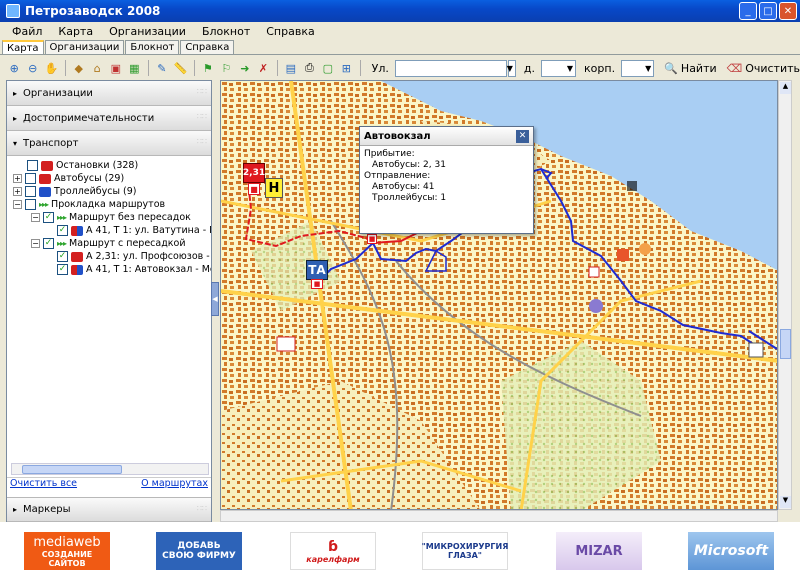 This screenshot has height=577, width=800. Describe the element at coordinates (199, 551) in the screenshot. I see `add-firm-banner: ДОБАВЬ СВОЮ ФИРМУ` at that location.